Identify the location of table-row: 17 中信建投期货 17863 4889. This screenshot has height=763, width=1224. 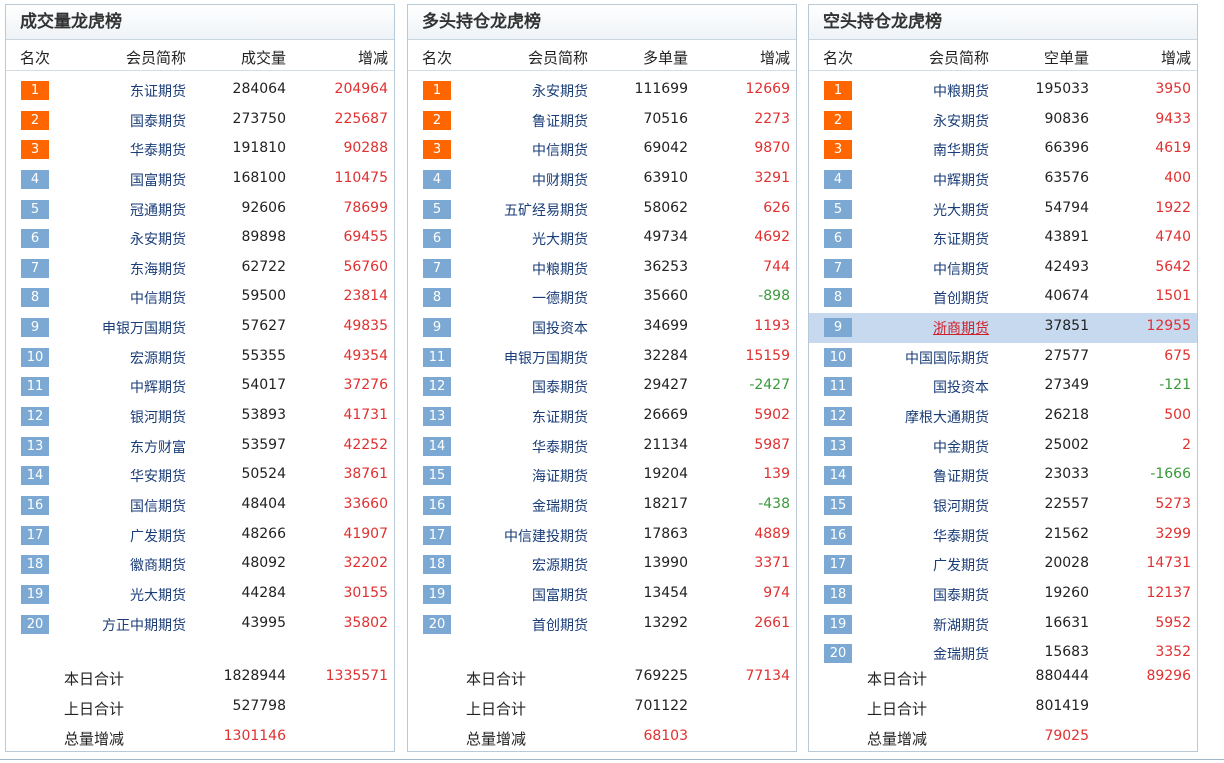
(602, 536).